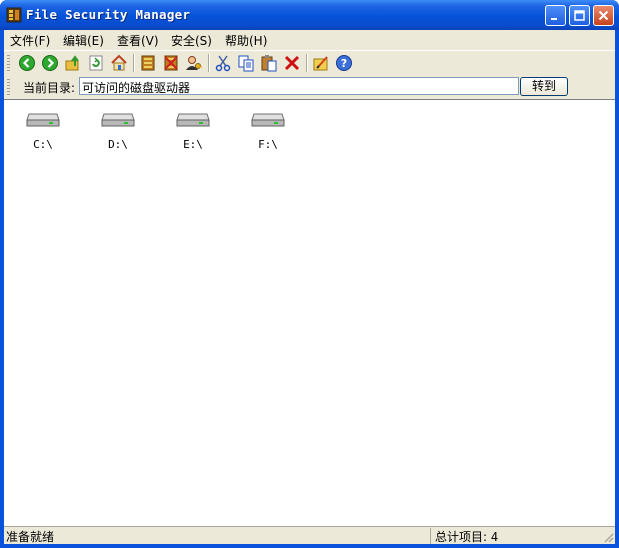 The image size is (619, 548). I want to click on address-label: 当前目录:, so click(49, 88).